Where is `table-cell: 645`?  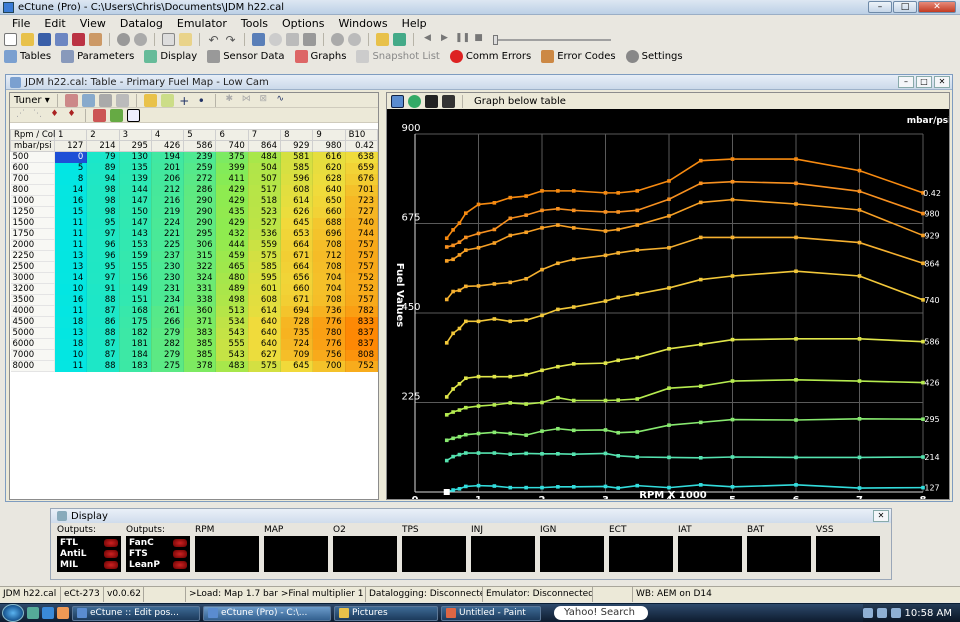
table-cell: 645 is located at coordinates (297, 366).